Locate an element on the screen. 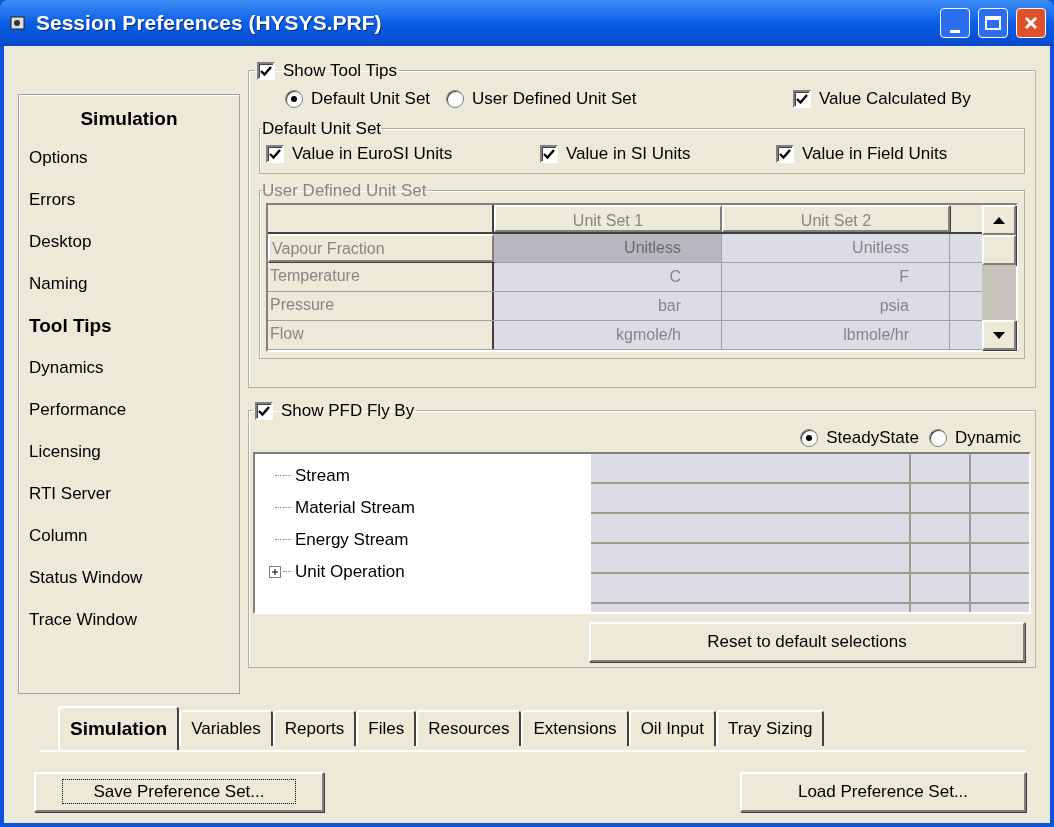 This screenshot has height=827, width=1054. column-header: Unit Set 2 is located at coordinates (836, 218).